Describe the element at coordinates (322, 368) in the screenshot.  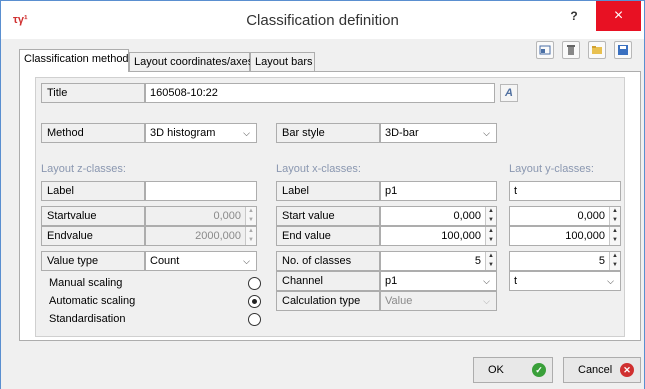
I see `dialog-footer: OK ✓ Cancel ✕` at that location.